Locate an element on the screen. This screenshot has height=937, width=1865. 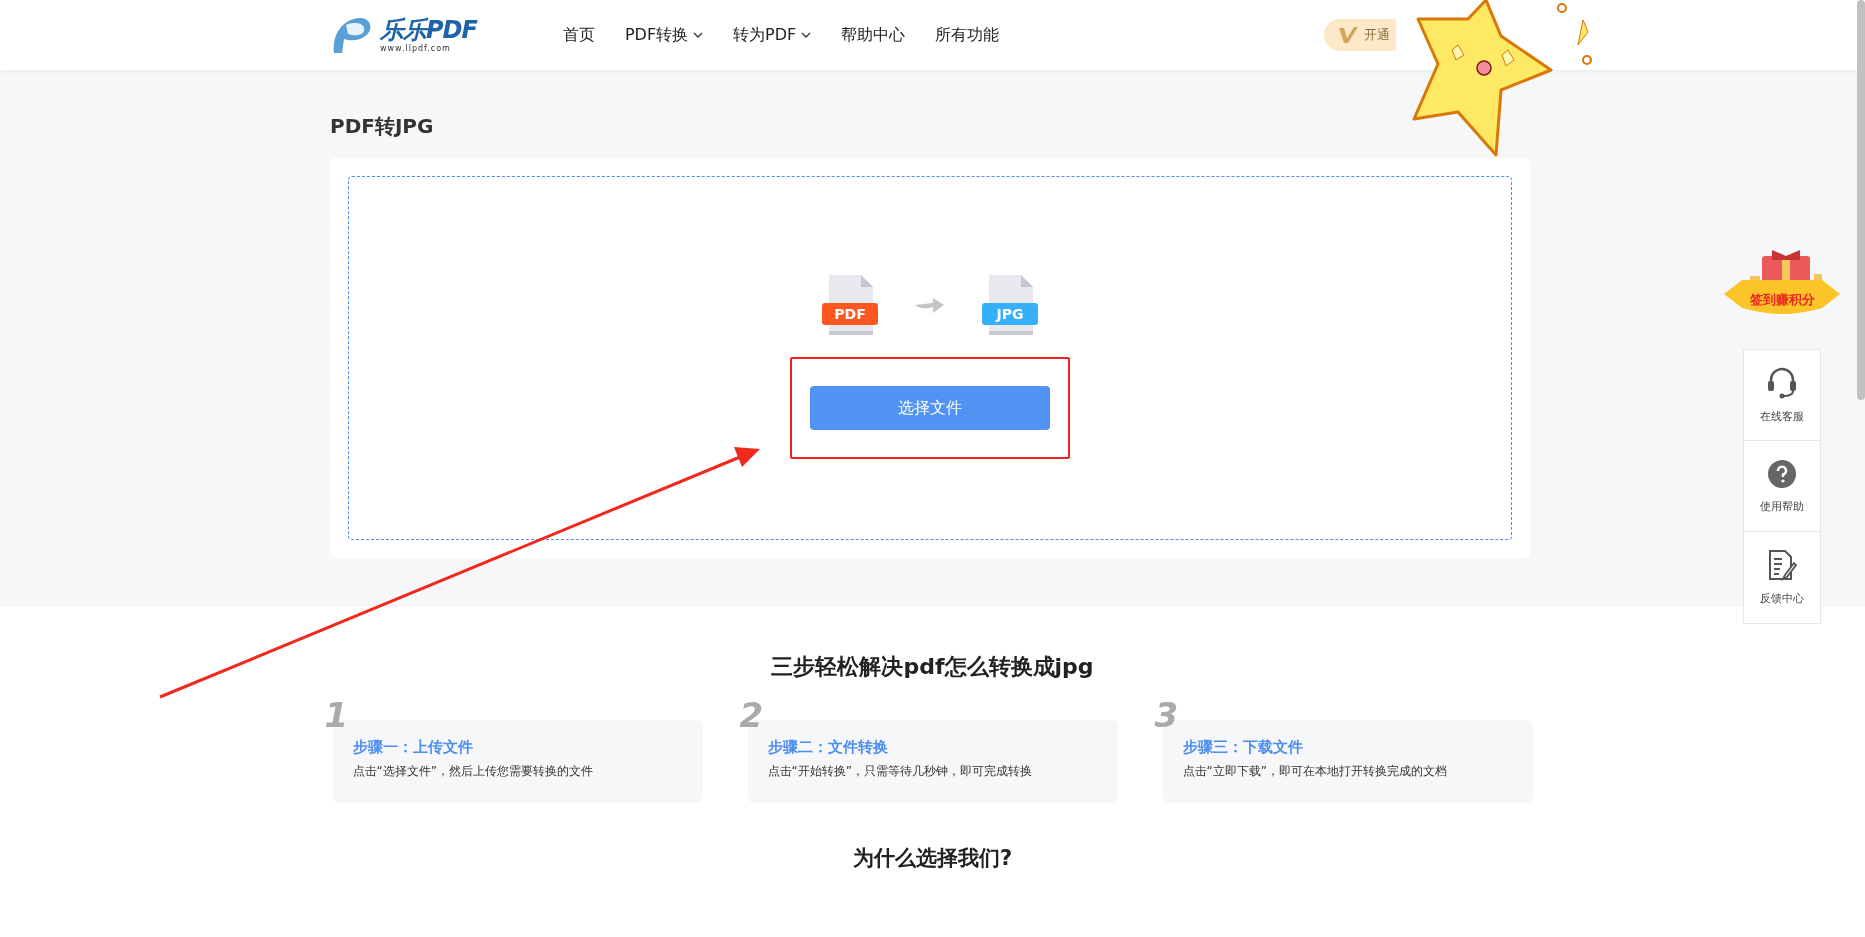
side-tool-label: 反馈中心 is located at coordinates (1782, 598).